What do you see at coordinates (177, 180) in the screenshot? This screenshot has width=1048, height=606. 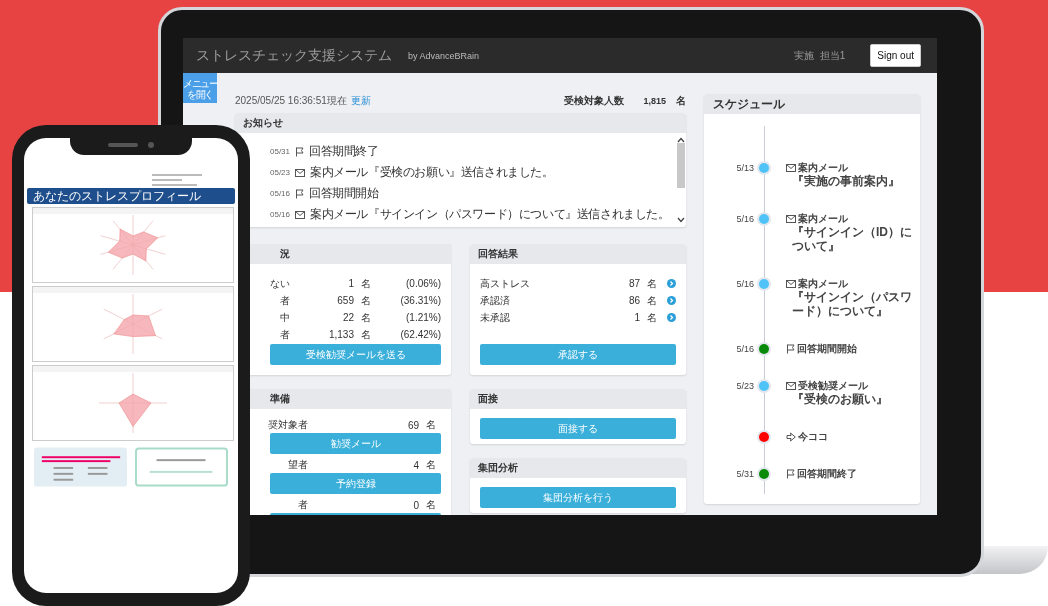 I see `text-lines-drawing` at bounding box center [177, 180].